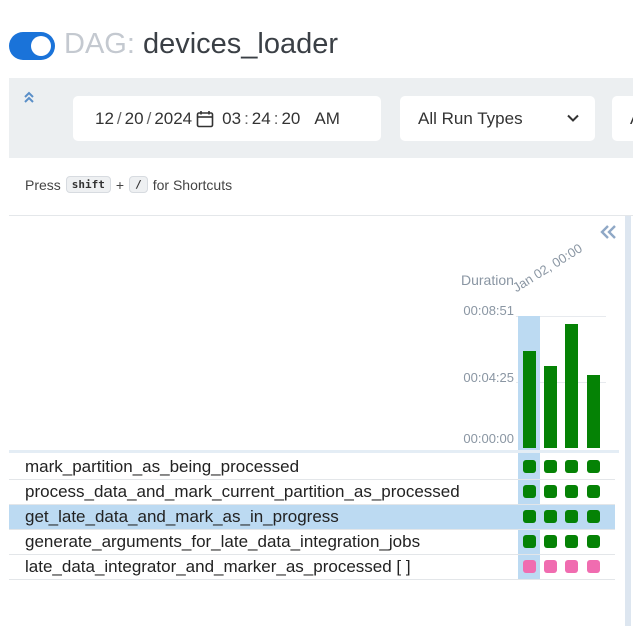 The image size is (633, 626). I want to click on double-chevron-up-icon, so click(29, 97).